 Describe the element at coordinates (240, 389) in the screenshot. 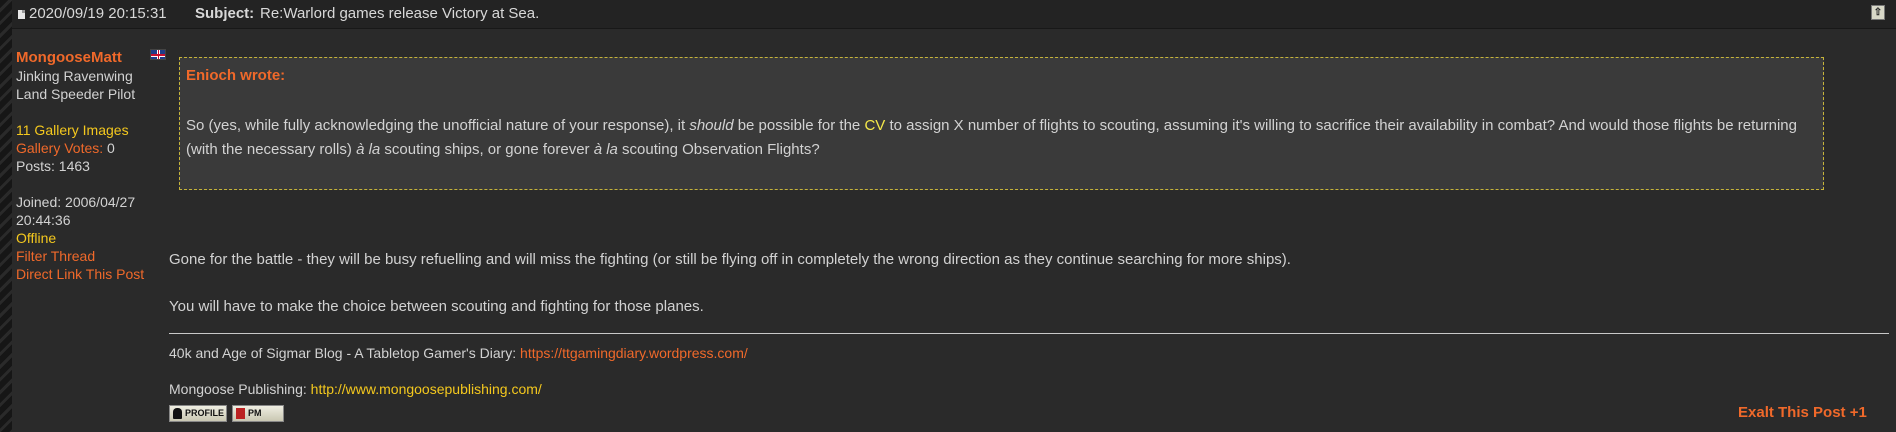

I see `signature-publisher-text: Mongoose Publishing:` at that location.